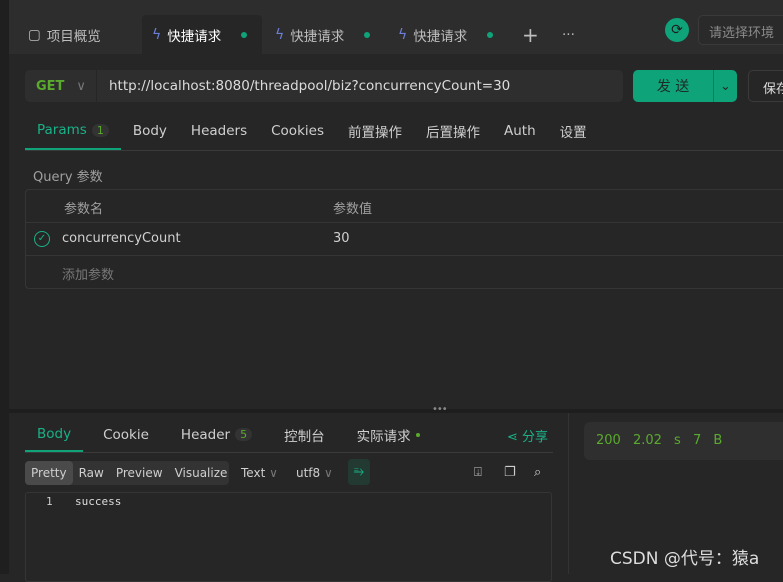 The height and width of the screenshot is (582, 783). What do you see at coordinates (54, 434) in the screenshot?
I see `tab-resp-body: Body` at bounding box center [54, 434].